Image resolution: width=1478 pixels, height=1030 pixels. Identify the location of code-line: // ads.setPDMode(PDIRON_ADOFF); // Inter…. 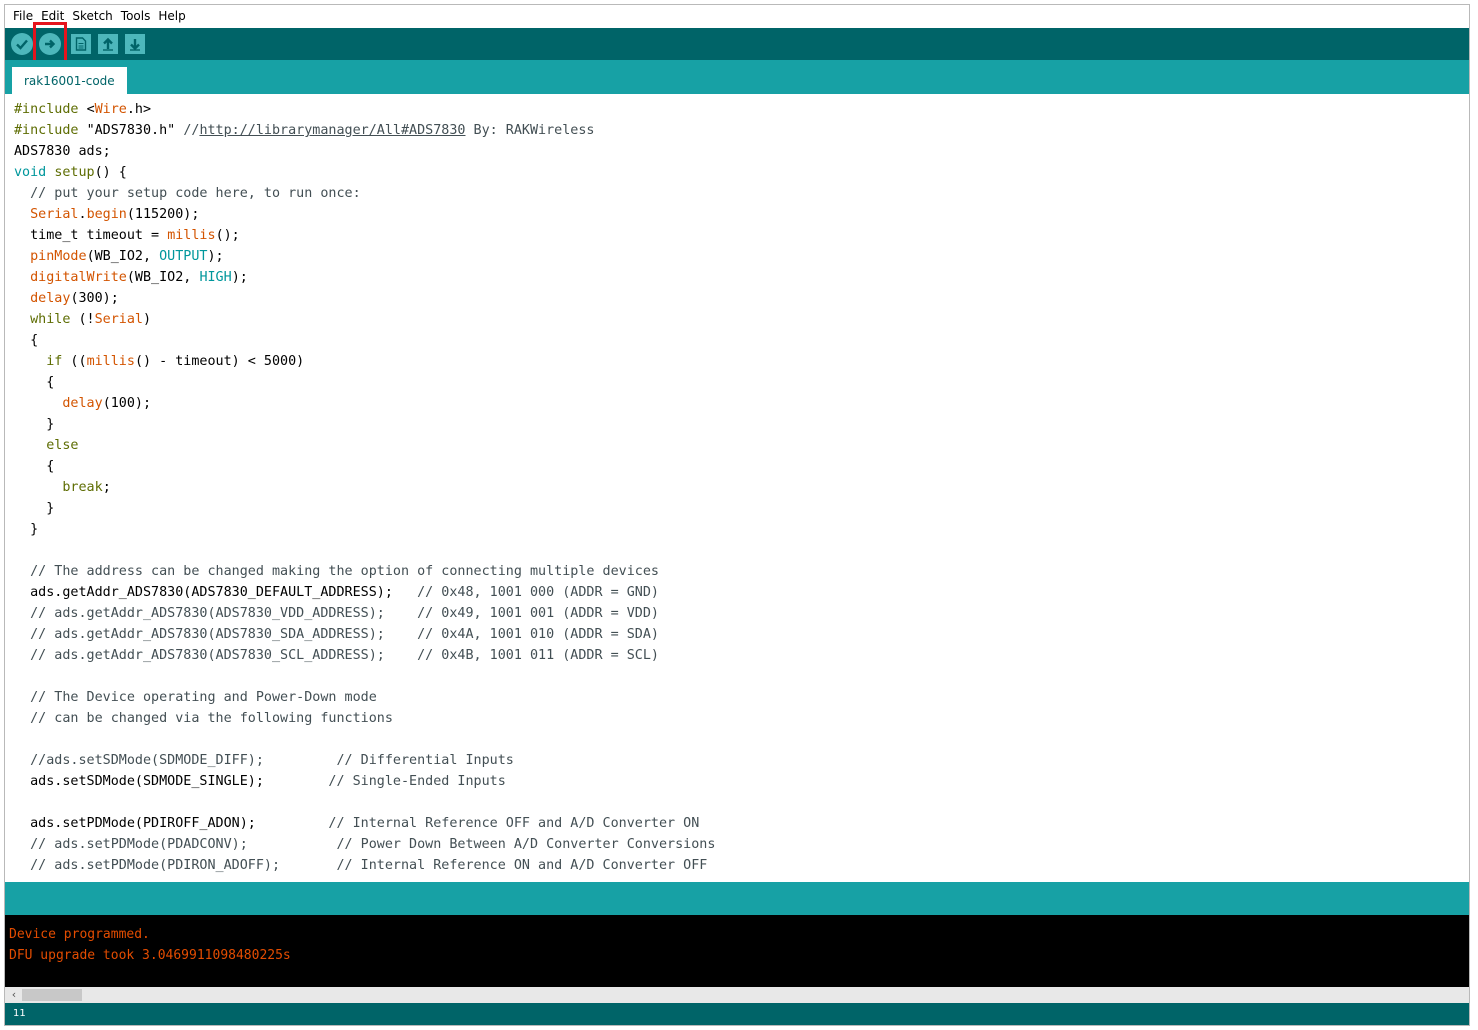
(364, 865).